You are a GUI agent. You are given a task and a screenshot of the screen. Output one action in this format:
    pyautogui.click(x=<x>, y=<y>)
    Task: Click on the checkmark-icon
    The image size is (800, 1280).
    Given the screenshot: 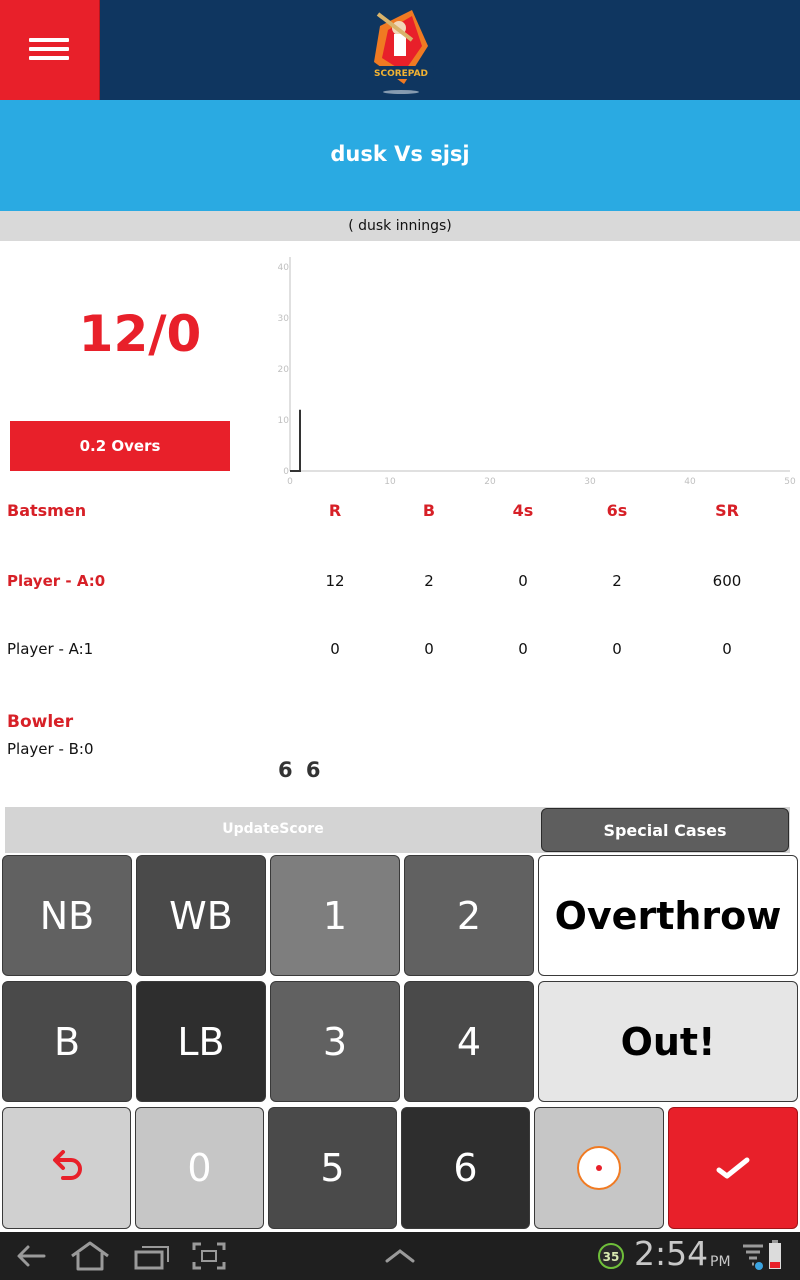 What is the action you would take?
    pyautogui.click(x=733, y=1168)
    